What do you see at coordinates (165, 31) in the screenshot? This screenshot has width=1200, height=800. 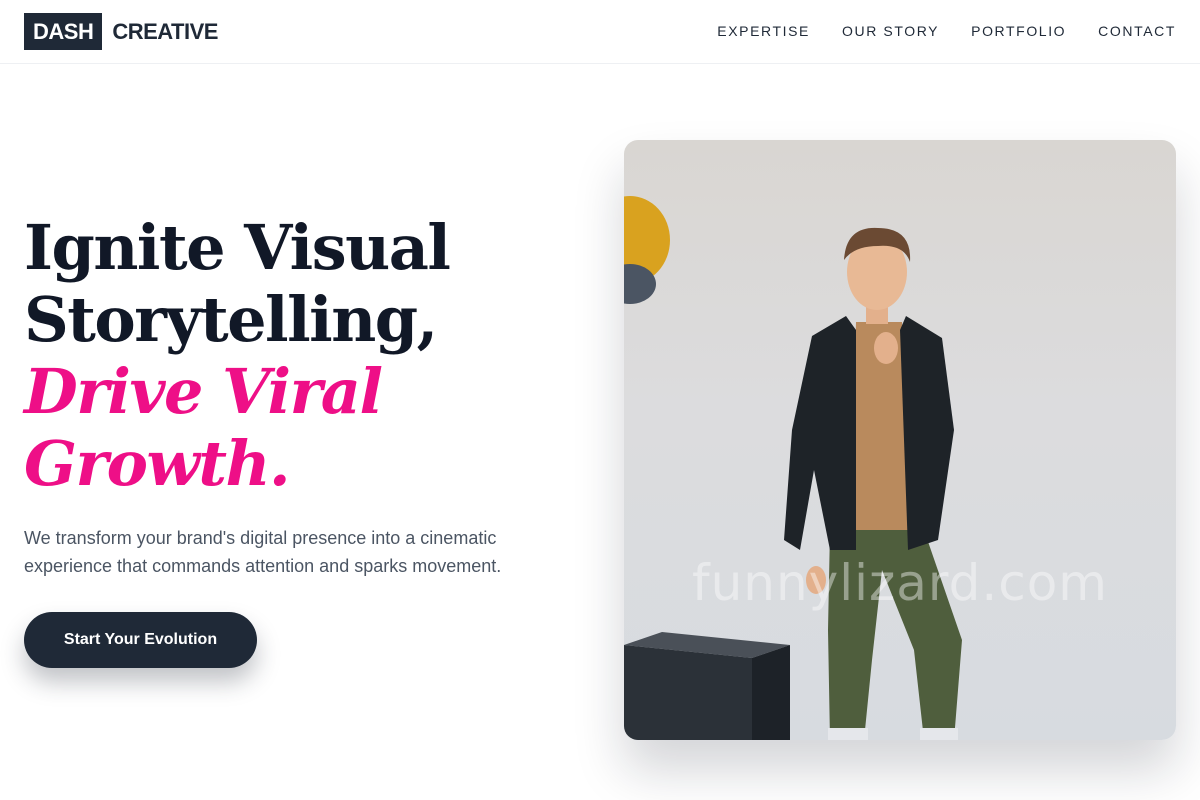 I see `logo-wordmark: CREATIVE` at bounding box center [165, 31].